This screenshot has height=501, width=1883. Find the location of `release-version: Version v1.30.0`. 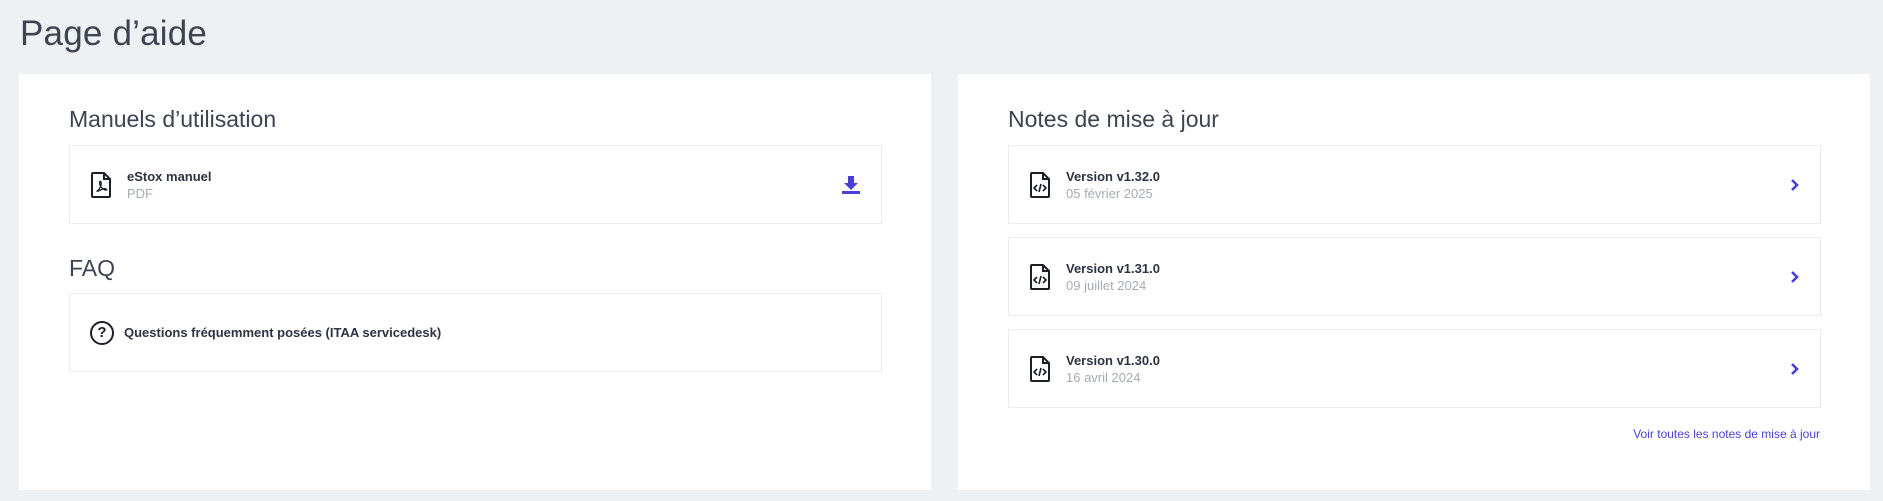

release-version: Version v1.30.0 is located at coordinates (1113, 360).